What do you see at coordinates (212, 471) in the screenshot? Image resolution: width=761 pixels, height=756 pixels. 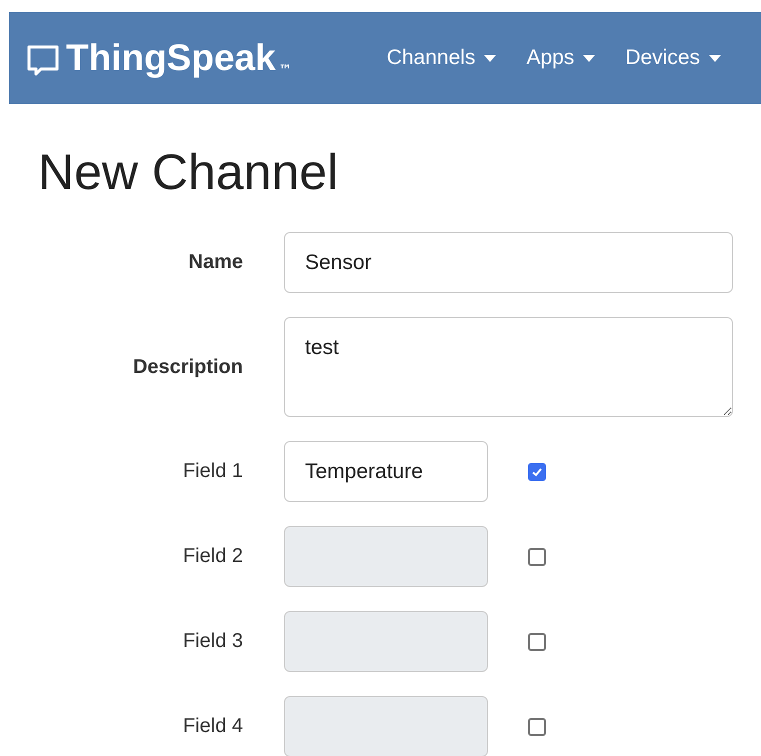 I see `field-label: Field 1` at bounding box center [212, 471].